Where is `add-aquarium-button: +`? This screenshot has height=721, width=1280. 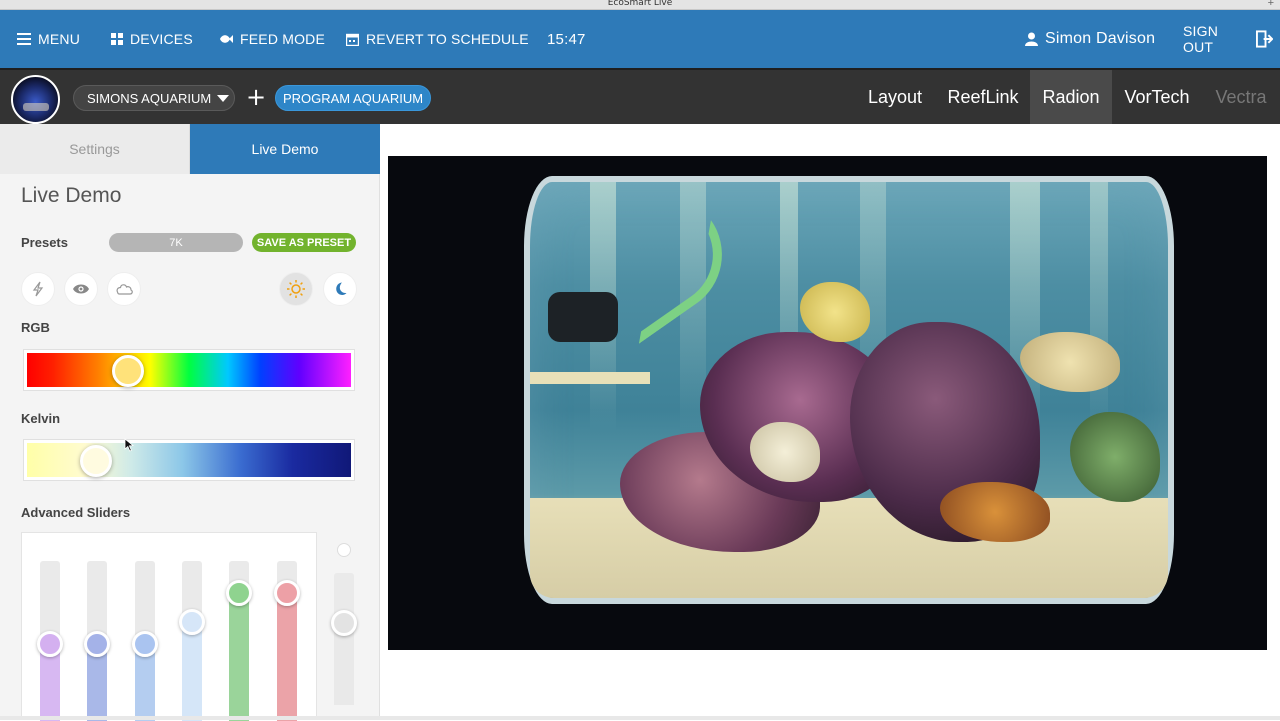 add-aquarium-button: + is located at coordinates (255, 97).